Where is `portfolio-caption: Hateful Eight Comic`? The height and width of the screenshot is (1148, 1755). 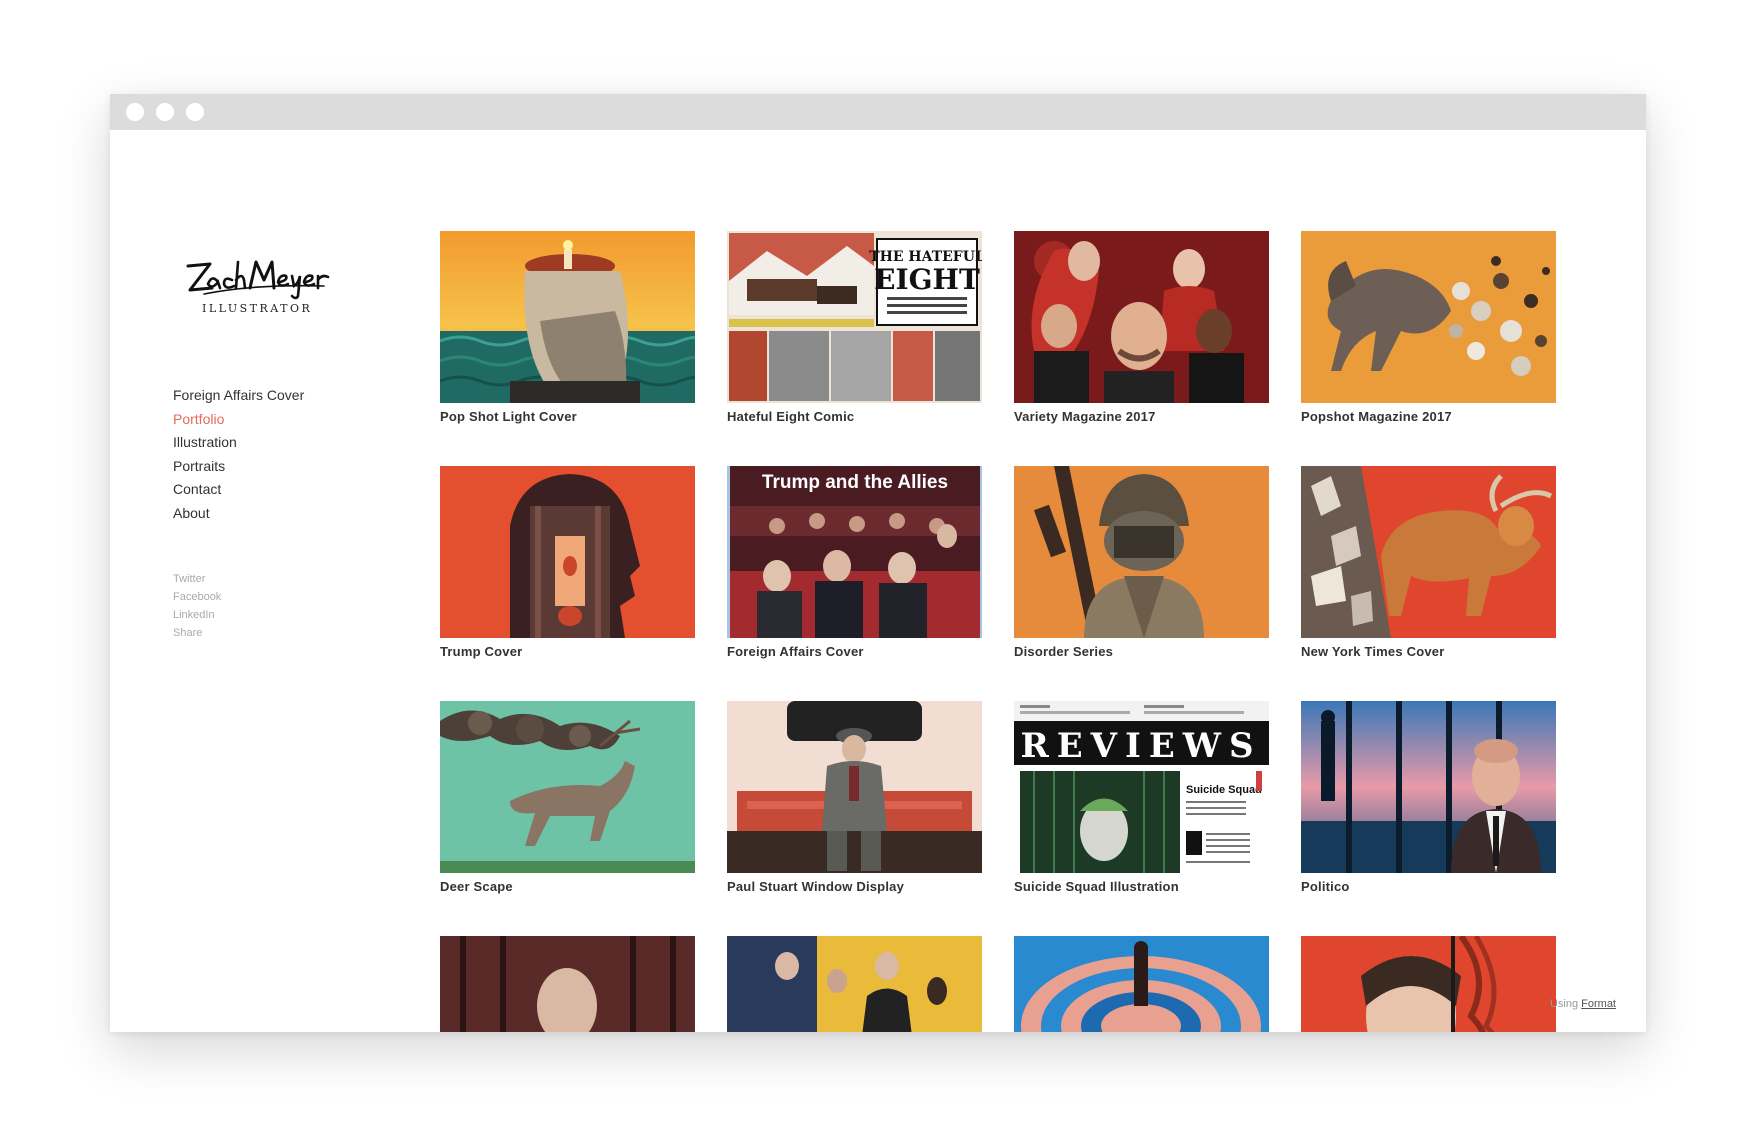 portfolio-caption: Hateful Eight Comic is located at coordinates (854, 416).